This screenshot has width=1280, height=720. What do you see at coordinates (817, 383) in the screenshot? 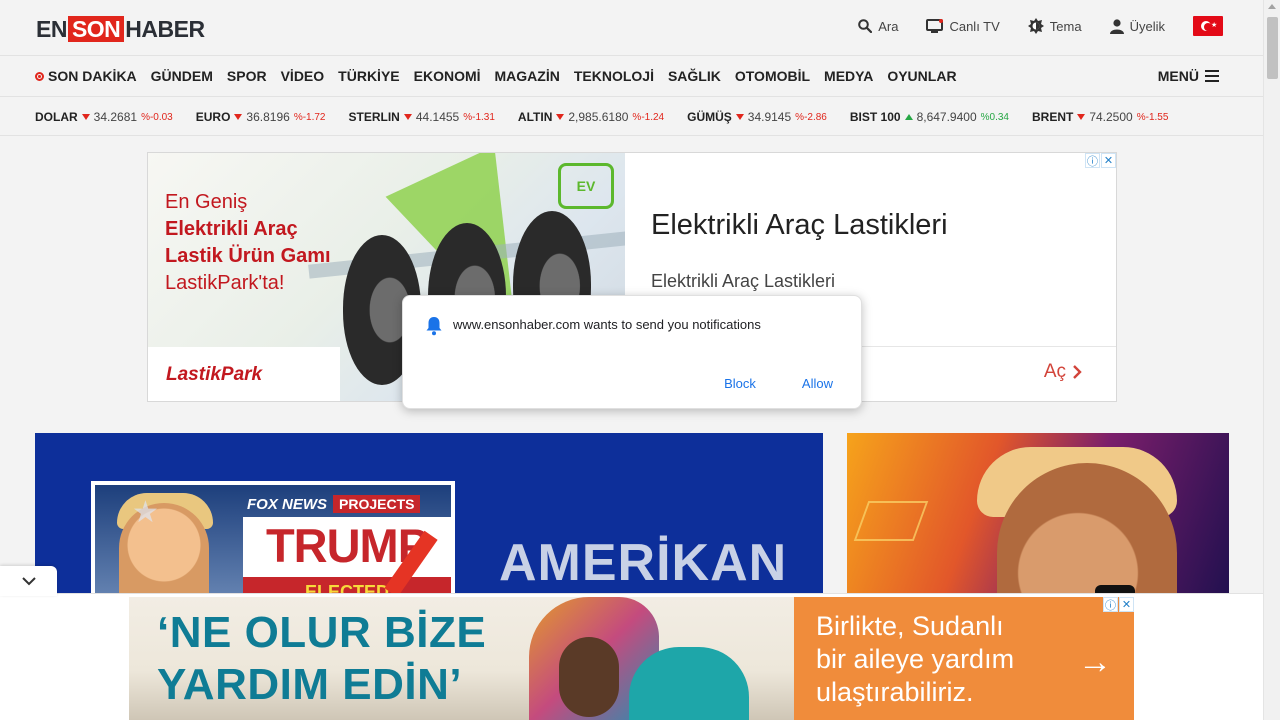
I see `allow-button: Allow` at bounding box center [817, 383].